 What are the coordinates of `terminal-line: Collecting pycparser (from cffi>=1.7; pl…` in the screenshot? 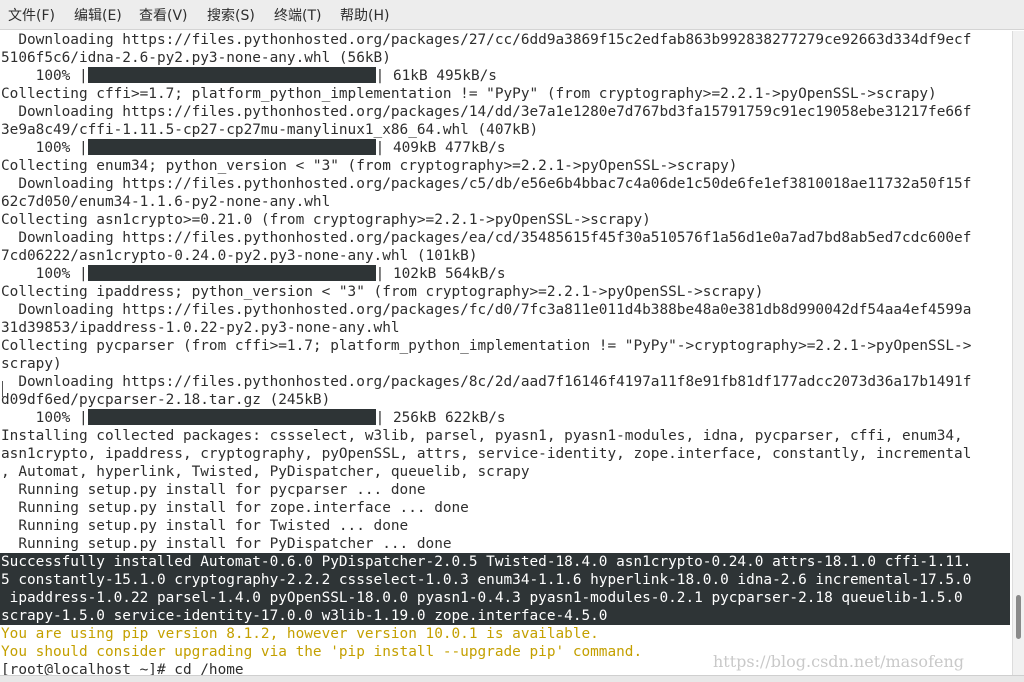 It's located at (486, 346).